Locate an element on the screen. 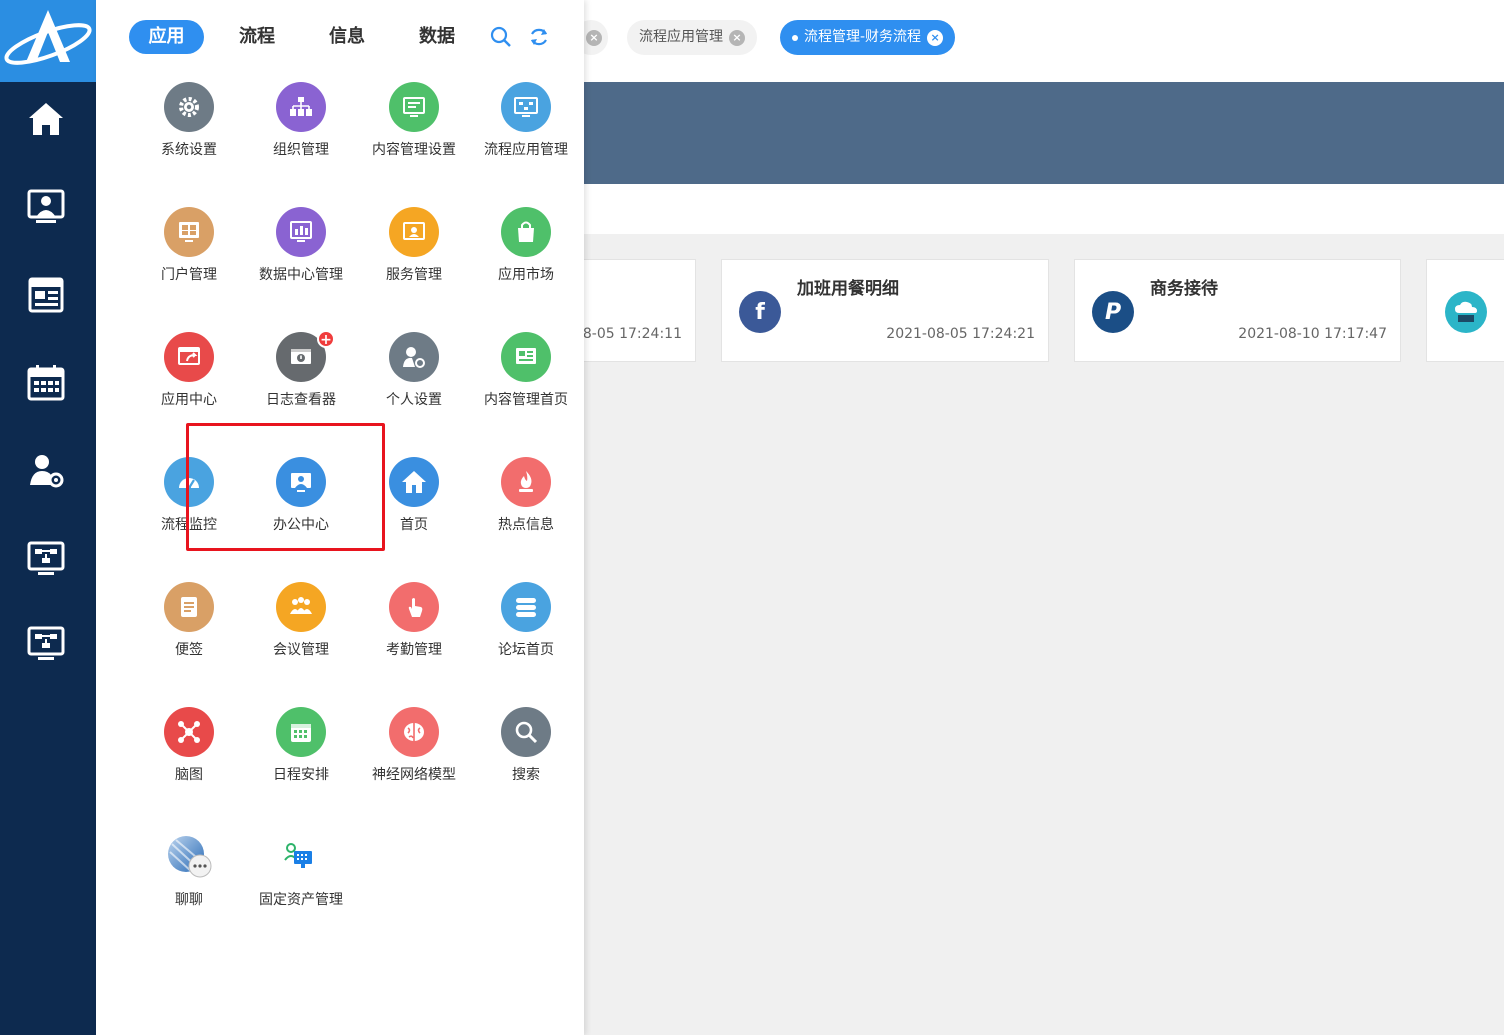 This screenshot has width=1504, height=1035. data-center-icon is located at coordinates (301, 232).